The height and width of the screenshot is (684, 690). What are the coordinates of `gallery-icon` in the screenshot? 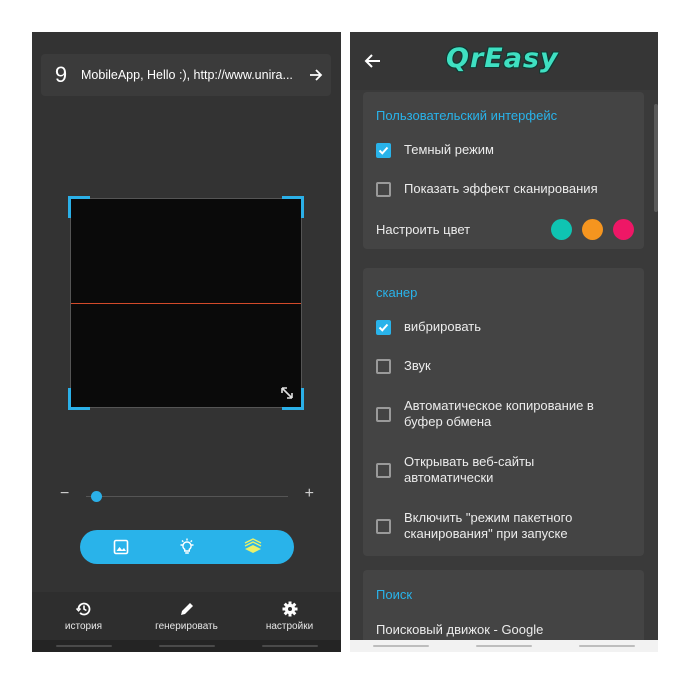 It's located at (121, 547).